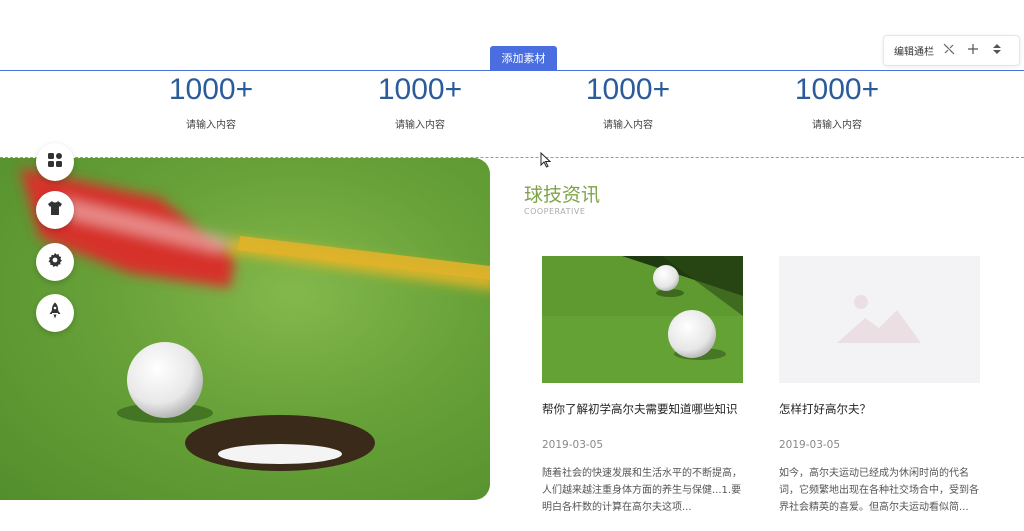 Image resolution: width=1024 pixels, height=531 pixels. I want to click on section-toolbar: 编辑通栏, so click(951, 50).